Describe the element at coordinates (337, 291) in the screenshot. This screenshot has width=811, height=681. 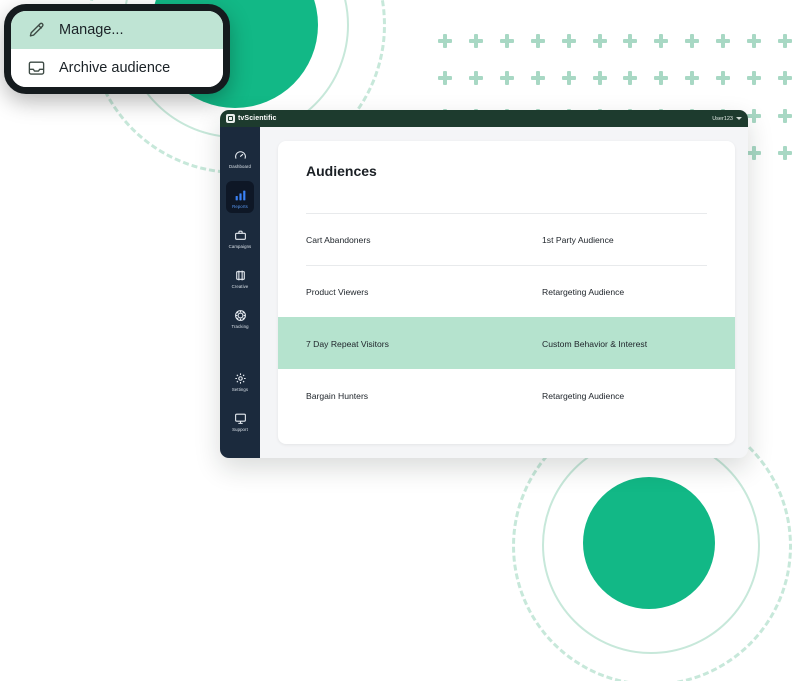
I see `audience-name: Product Viewers` at that location.